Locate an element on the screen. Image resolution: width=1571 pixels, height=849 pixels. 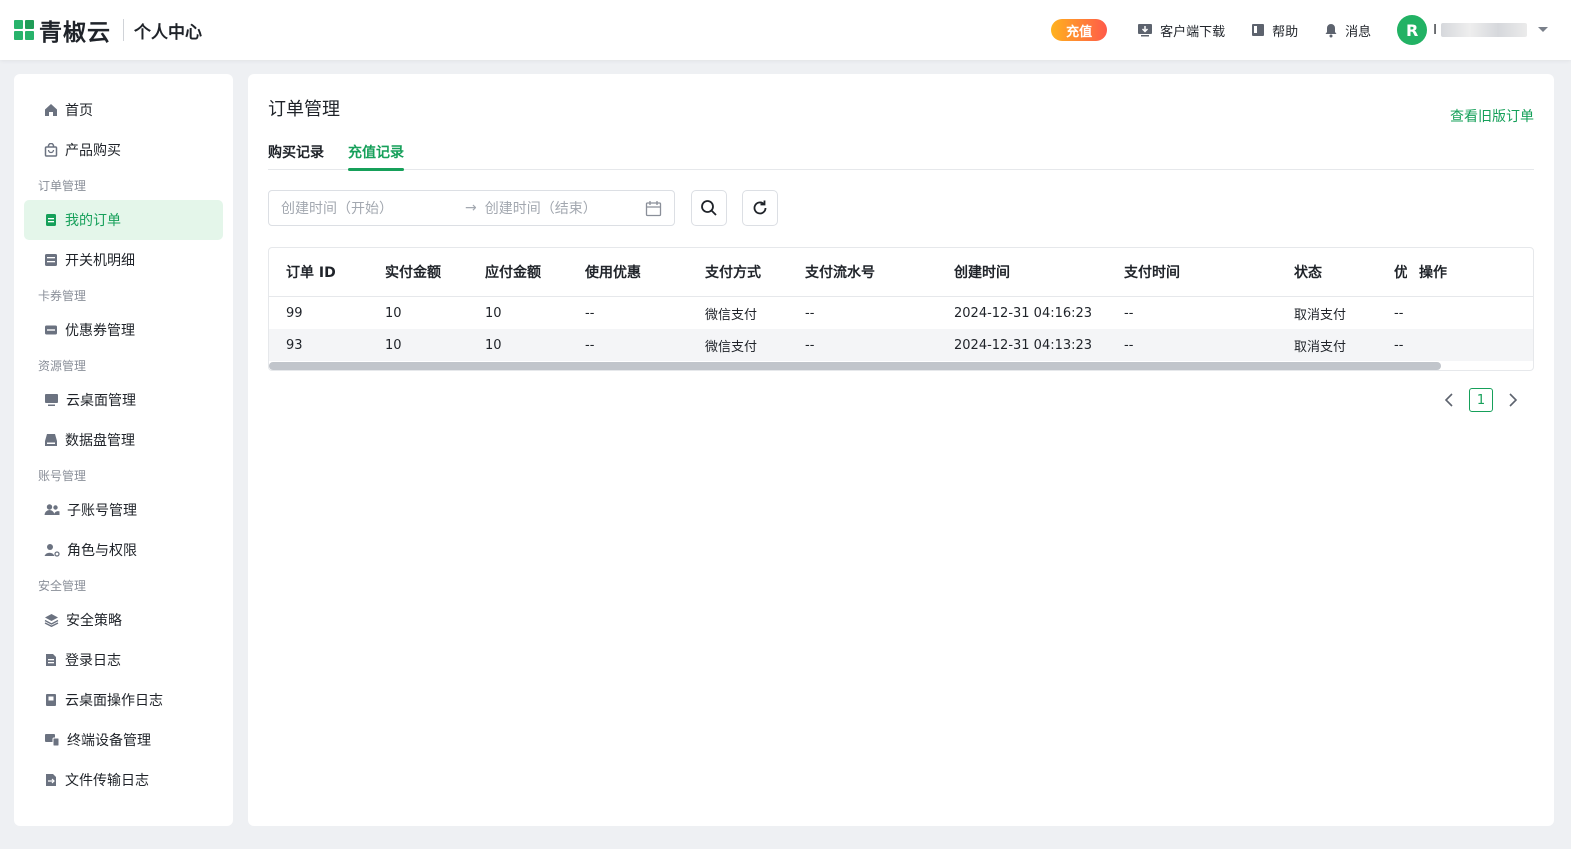
sidebar-item-policies: 安全策略 is located at coordinates (123, 620).